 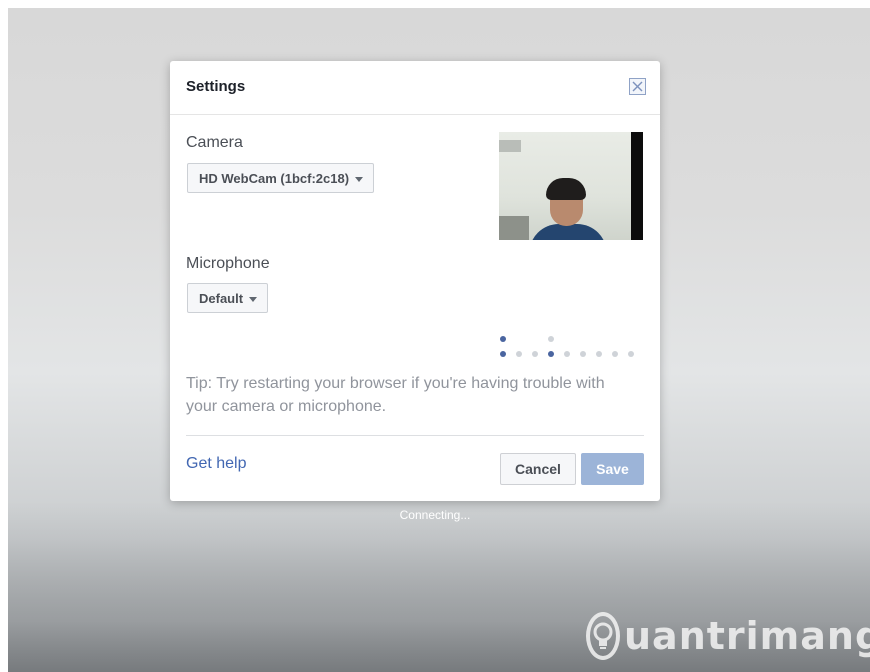 What do you see at coordinates (571, 186) in the screenshot?
I see `camera-preview` at bounding box center [571, 186].